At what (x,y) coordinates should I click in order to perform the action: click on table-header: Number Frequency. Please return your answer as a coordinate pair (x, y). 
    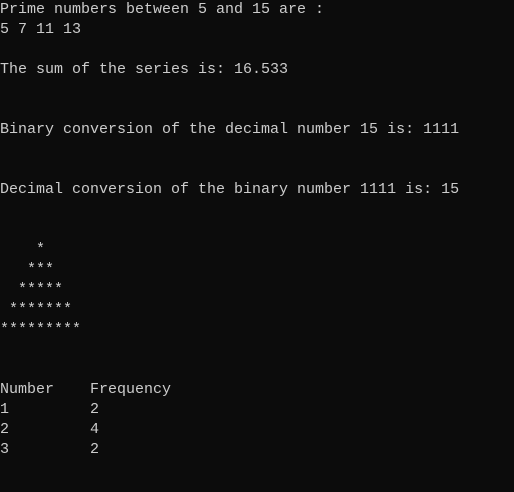
    Looking at the image, I should click on (257, 390).